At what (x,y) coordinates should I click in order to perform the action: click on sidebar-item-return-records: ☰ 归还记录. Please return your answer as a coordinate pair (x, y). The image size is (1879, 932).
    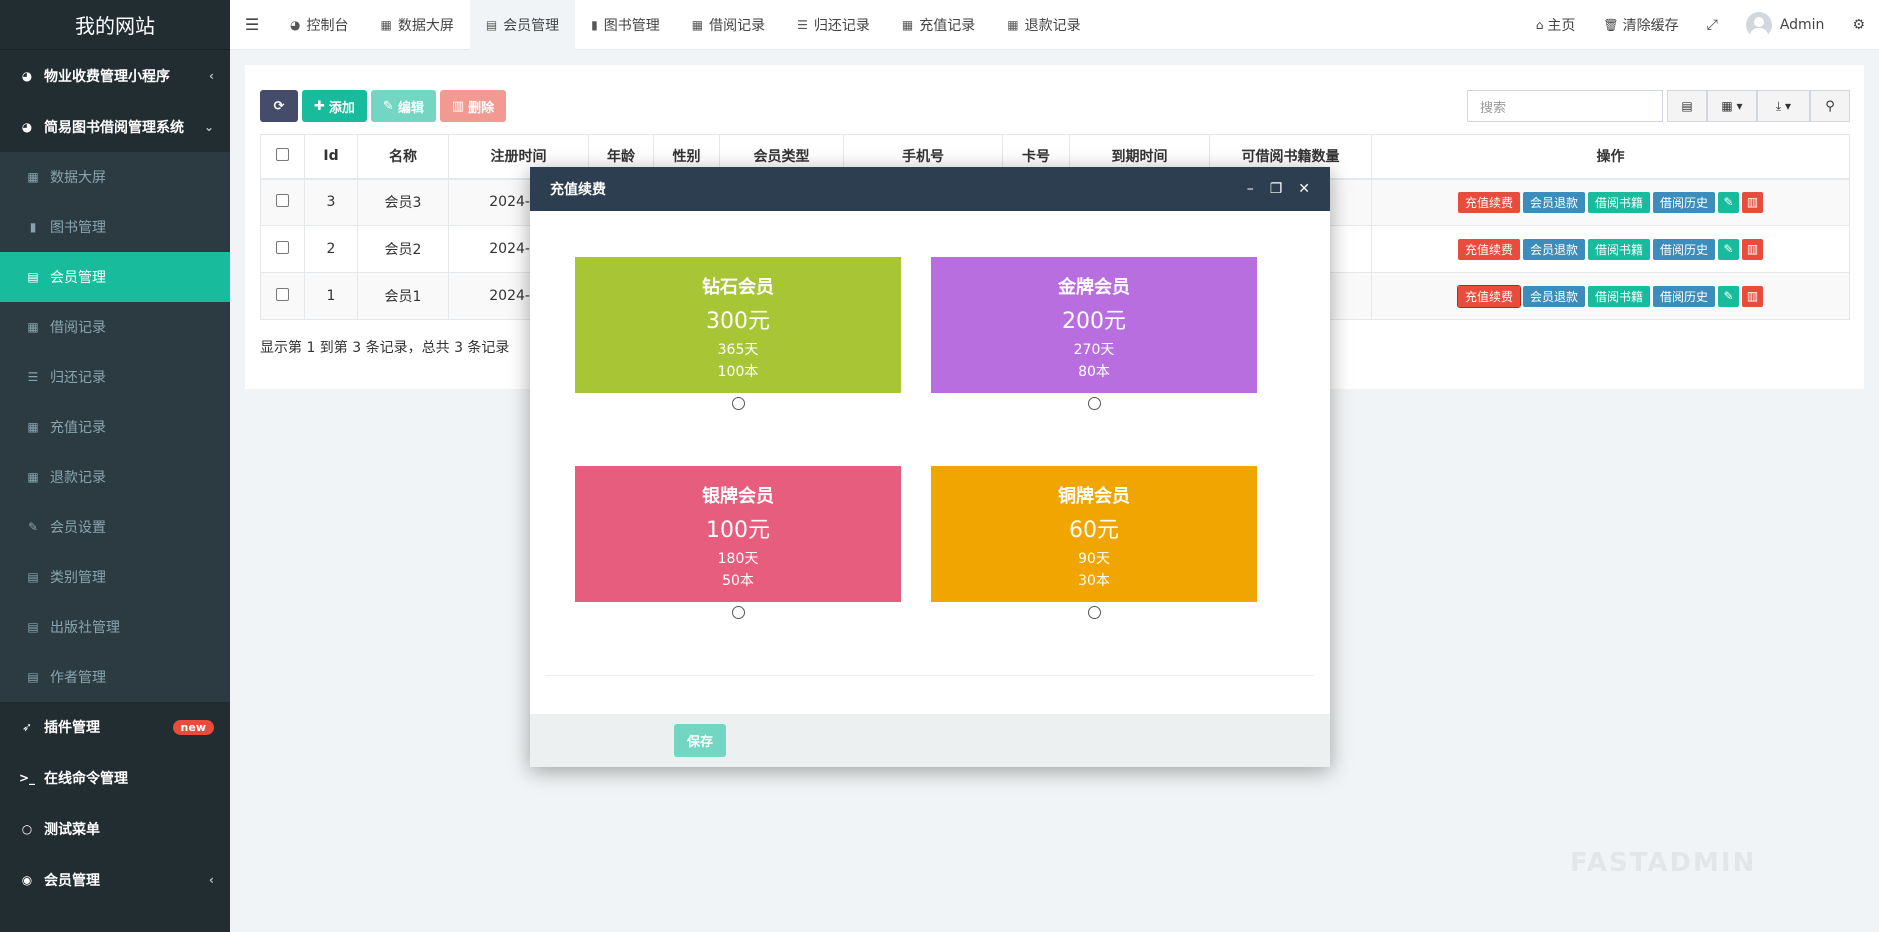
    Looking at the image, I should click on (115, 377).